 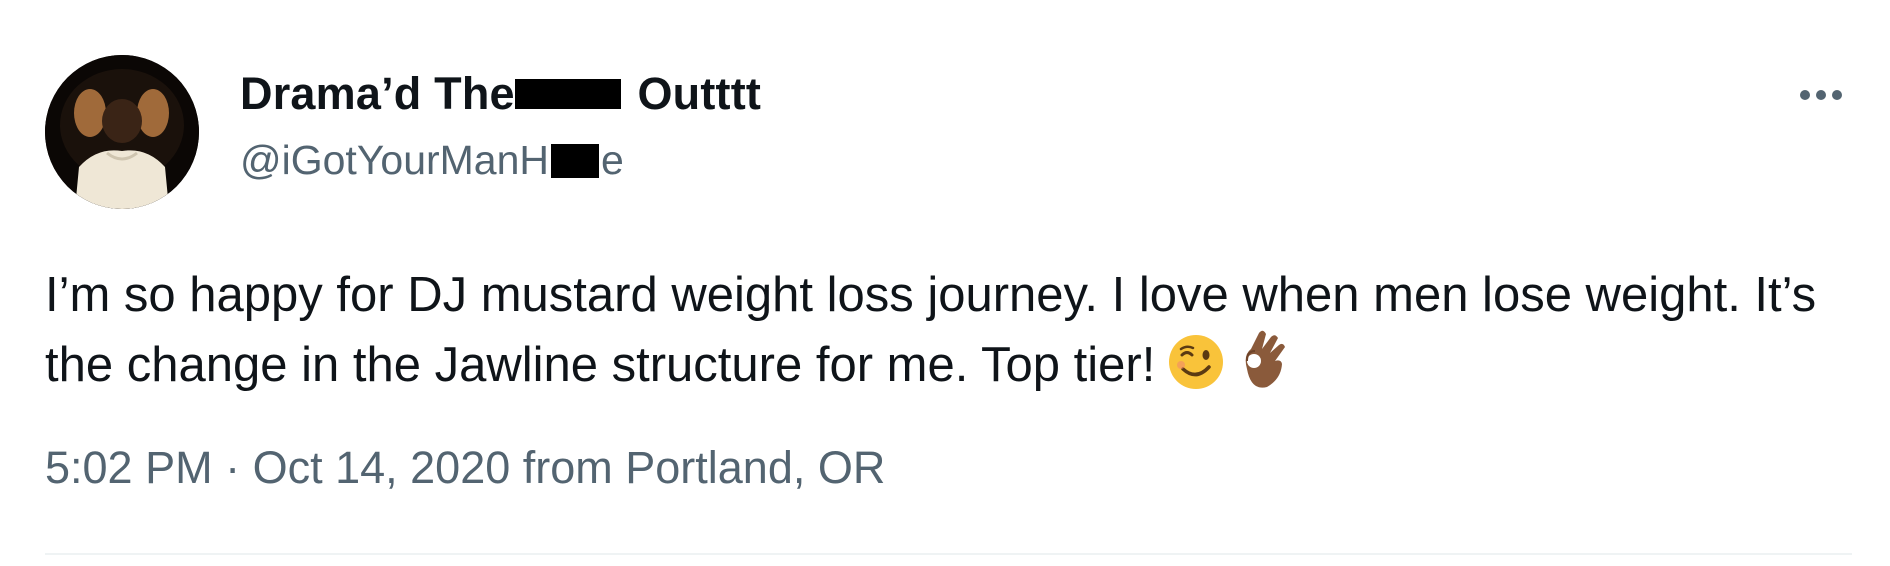 I want to click on author-display-name: Drama’d The Outttt, so click(x=500, y=94).